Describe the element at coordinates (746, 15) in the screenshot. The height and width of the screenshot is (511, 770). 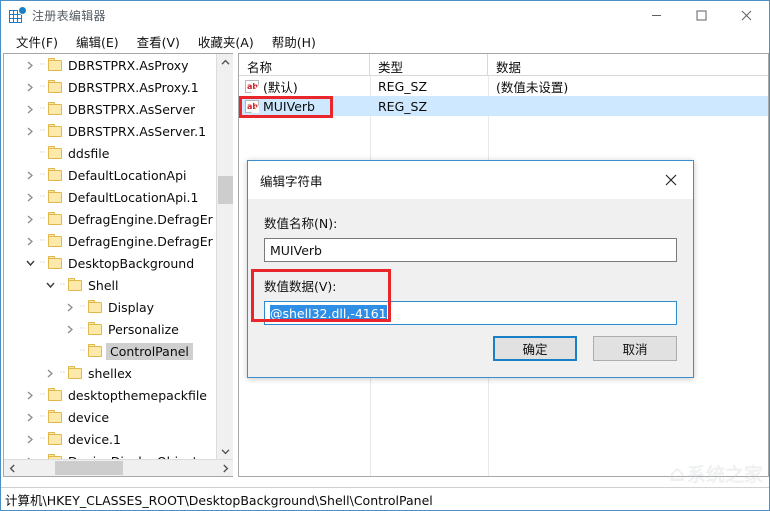
I see `close-button` at that location.